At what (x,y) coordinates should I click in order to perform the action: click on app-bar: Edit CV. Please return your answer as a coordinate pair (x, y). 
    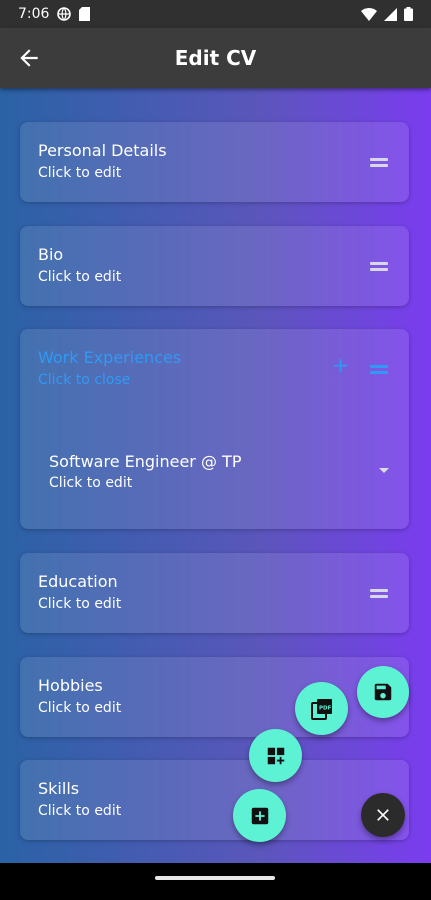
    Looking at the image, I should click on (215, 58).